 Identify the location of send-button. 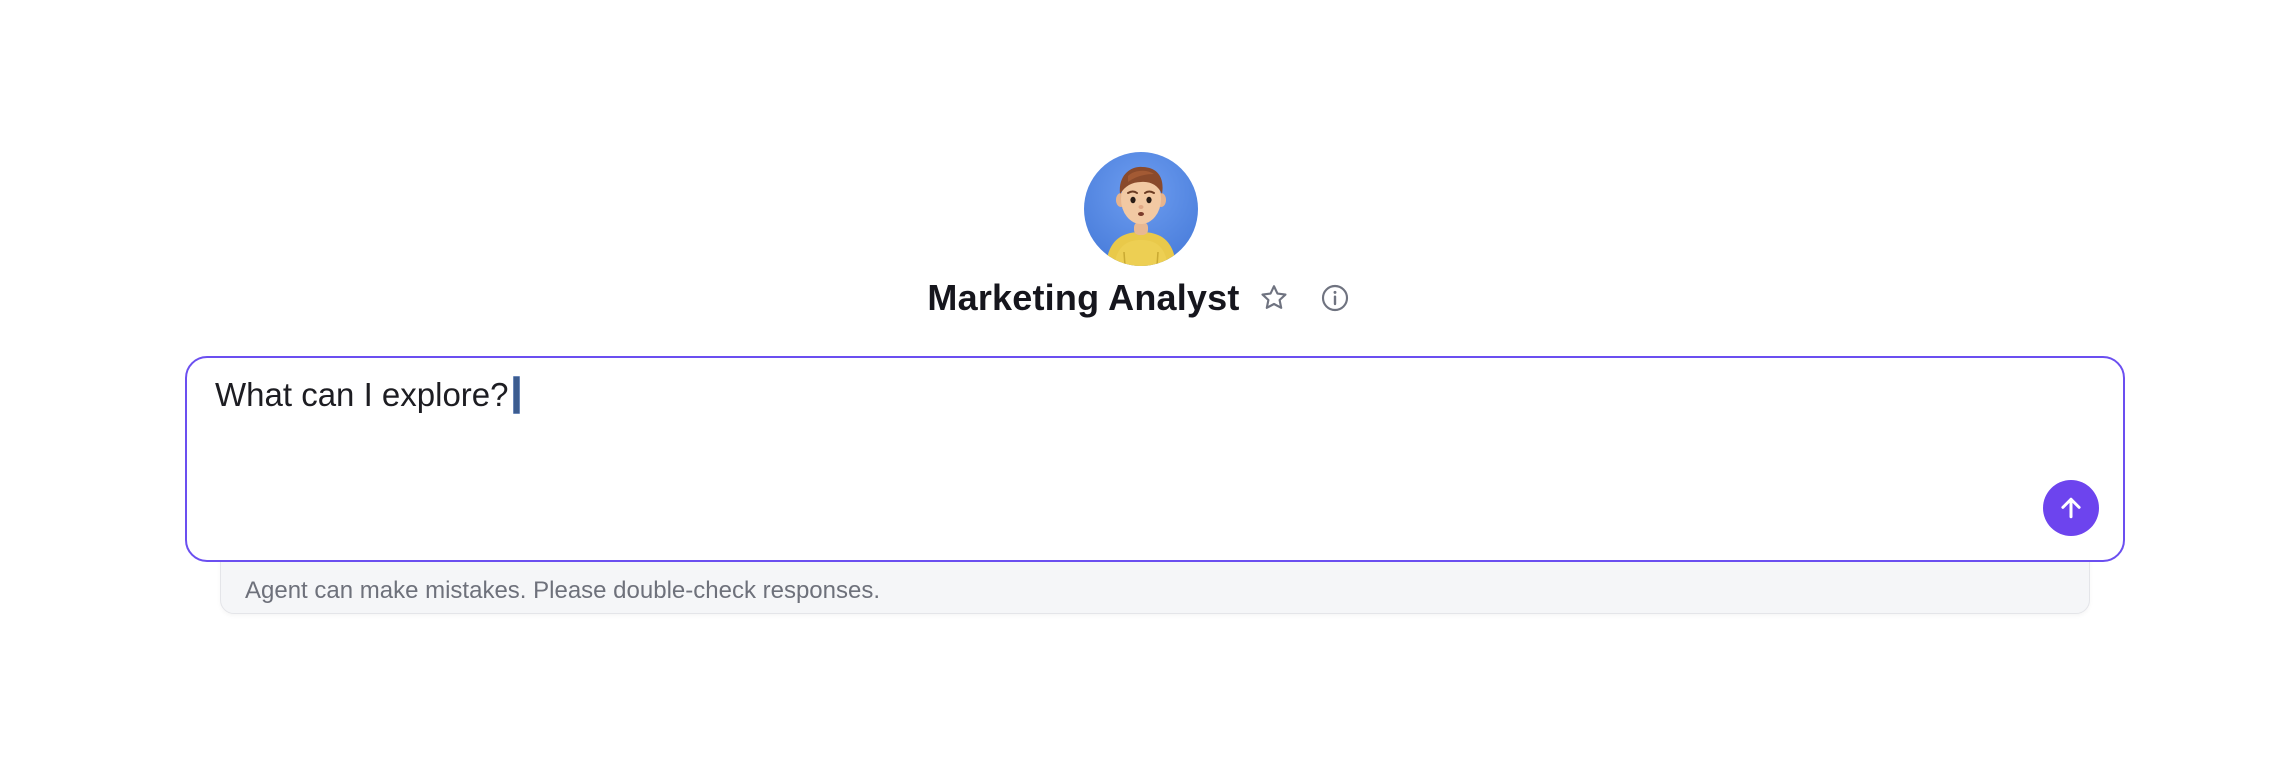
(2071, 508).